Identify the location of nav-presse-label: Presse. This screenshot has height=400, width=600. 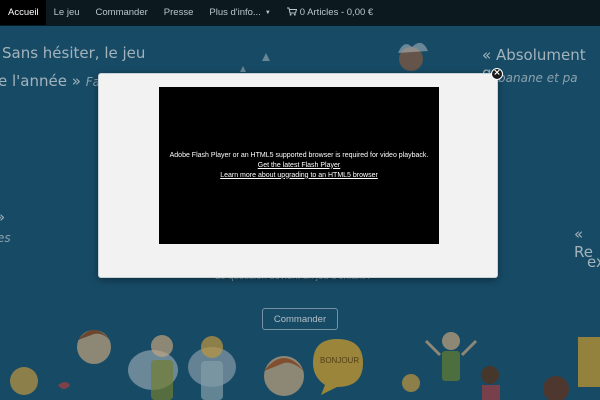
(178, 12).